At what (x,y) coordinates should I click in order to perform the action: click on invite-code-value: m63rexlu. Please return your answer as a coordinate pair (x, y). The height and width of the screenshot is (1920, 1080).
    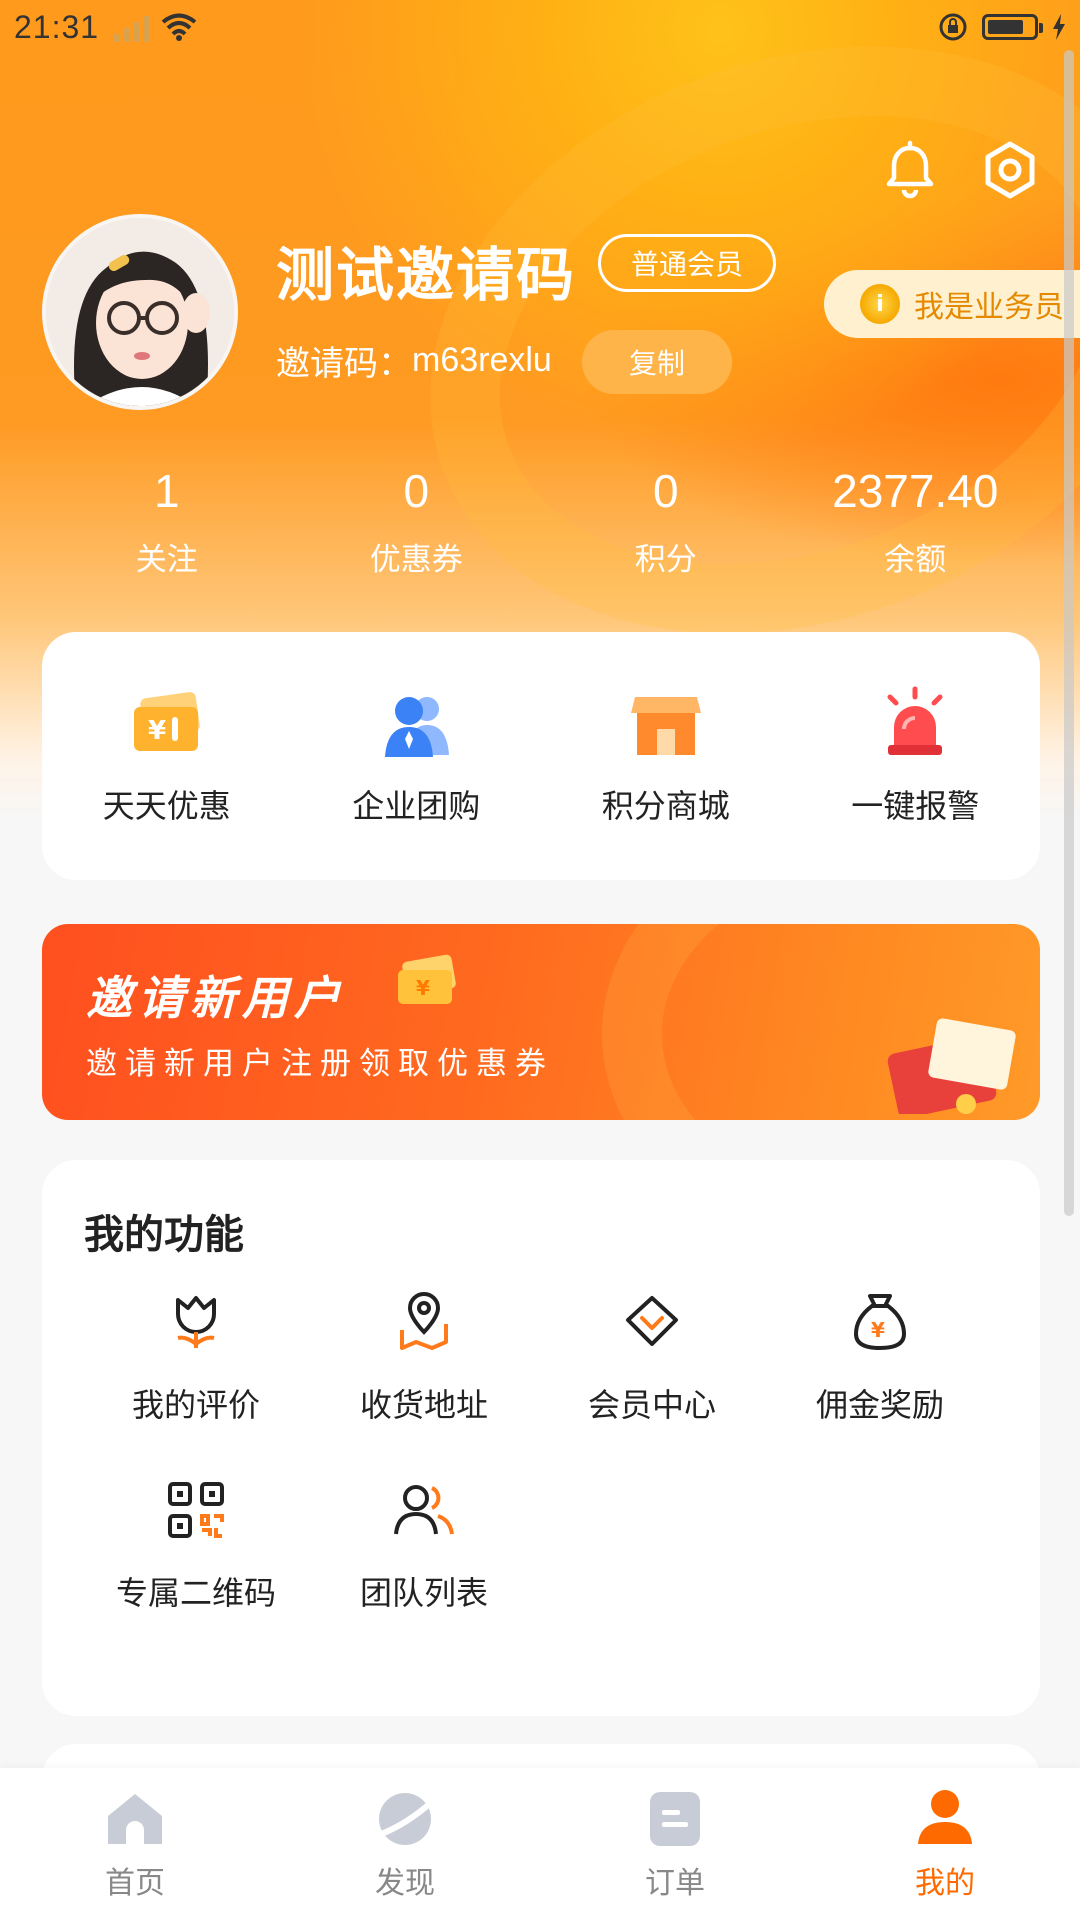
    Looking at the image, I should click on (482, 360).